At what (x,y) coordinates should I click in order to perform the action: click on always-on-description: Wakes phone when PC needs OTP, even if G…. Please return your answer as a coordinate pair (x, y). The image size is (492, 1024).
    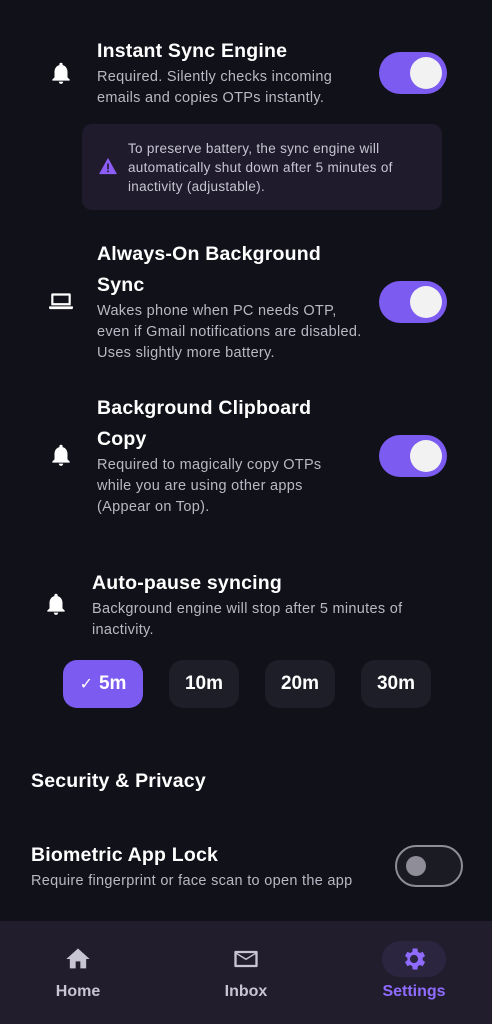
    Looking at the image, I should click on (229, 332).